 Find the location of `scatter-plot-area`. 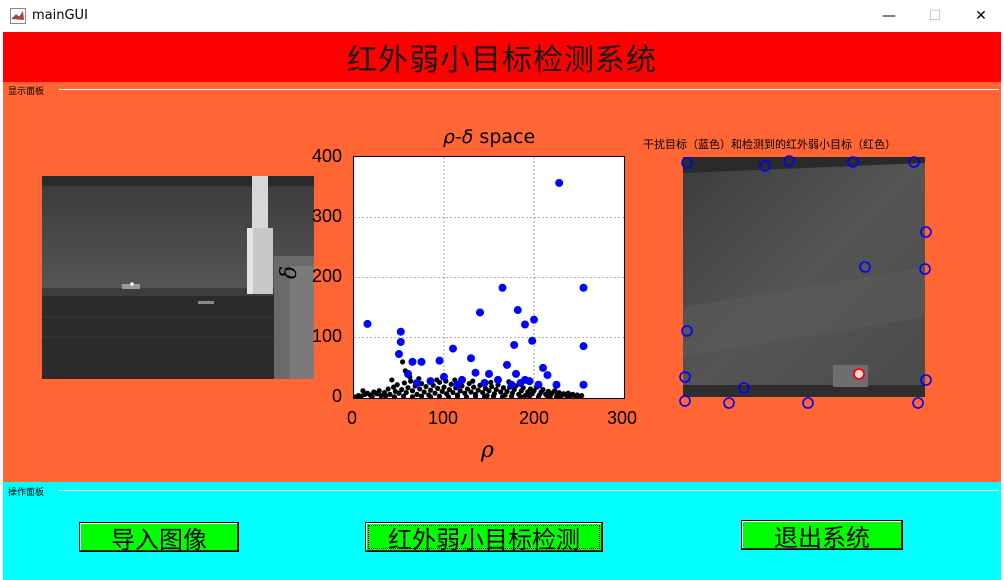

scatter-plot-area is located at coordinates (489, 277).